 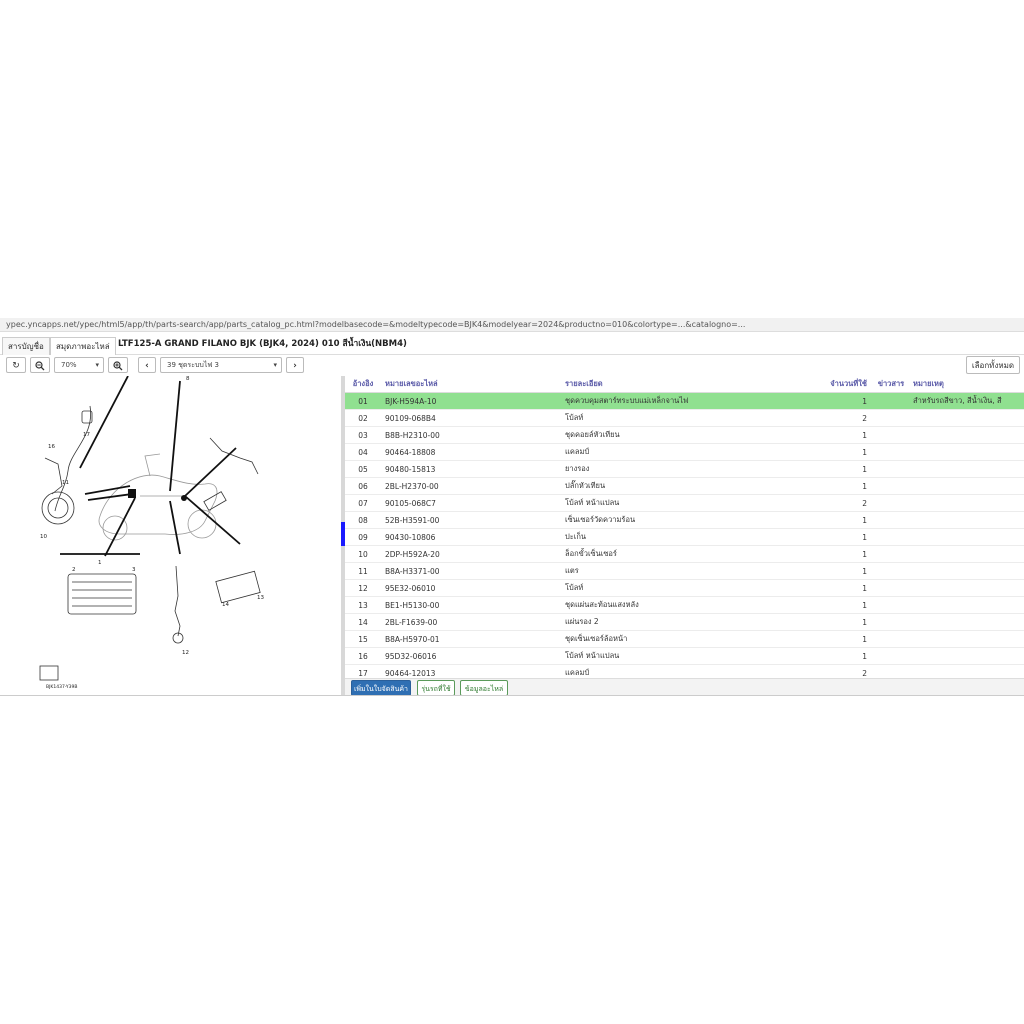 I want to click on cell-desc: ชุดแผ่นสะท้อนแสงหลัง, so click(x=695, y=605).